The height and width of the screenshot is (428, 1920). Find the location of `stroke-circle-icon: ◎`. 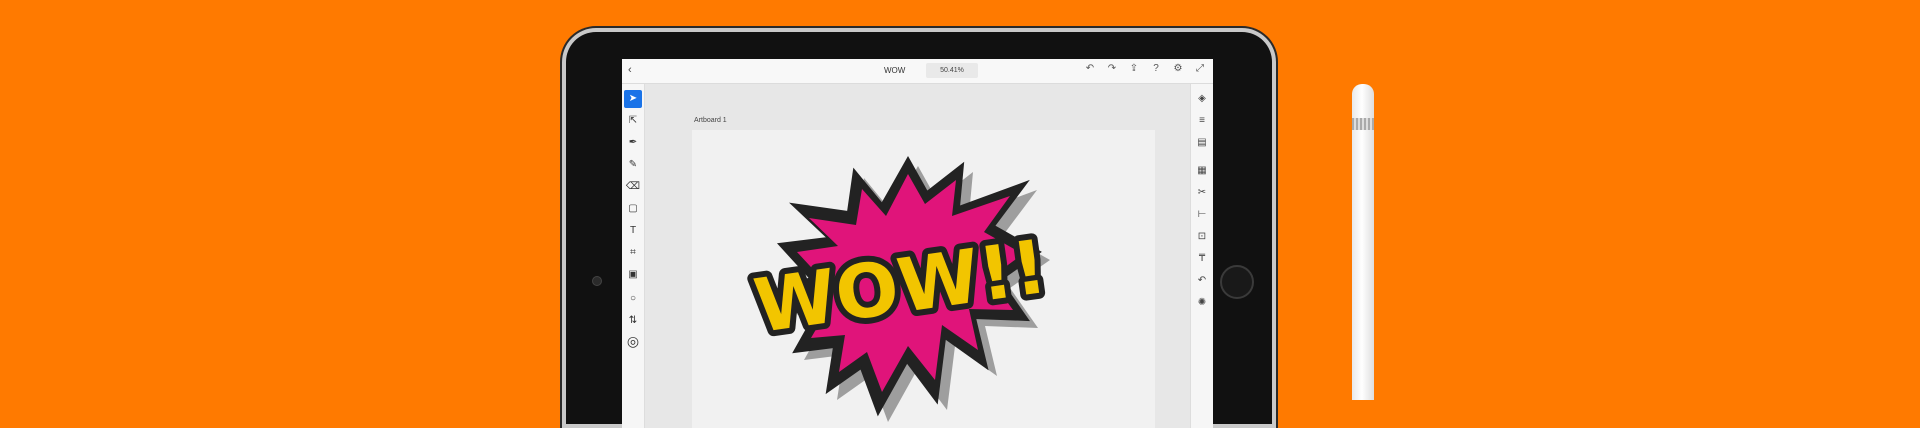

stroke-circle-icon: ◎ is located at coordinates (633, 341).